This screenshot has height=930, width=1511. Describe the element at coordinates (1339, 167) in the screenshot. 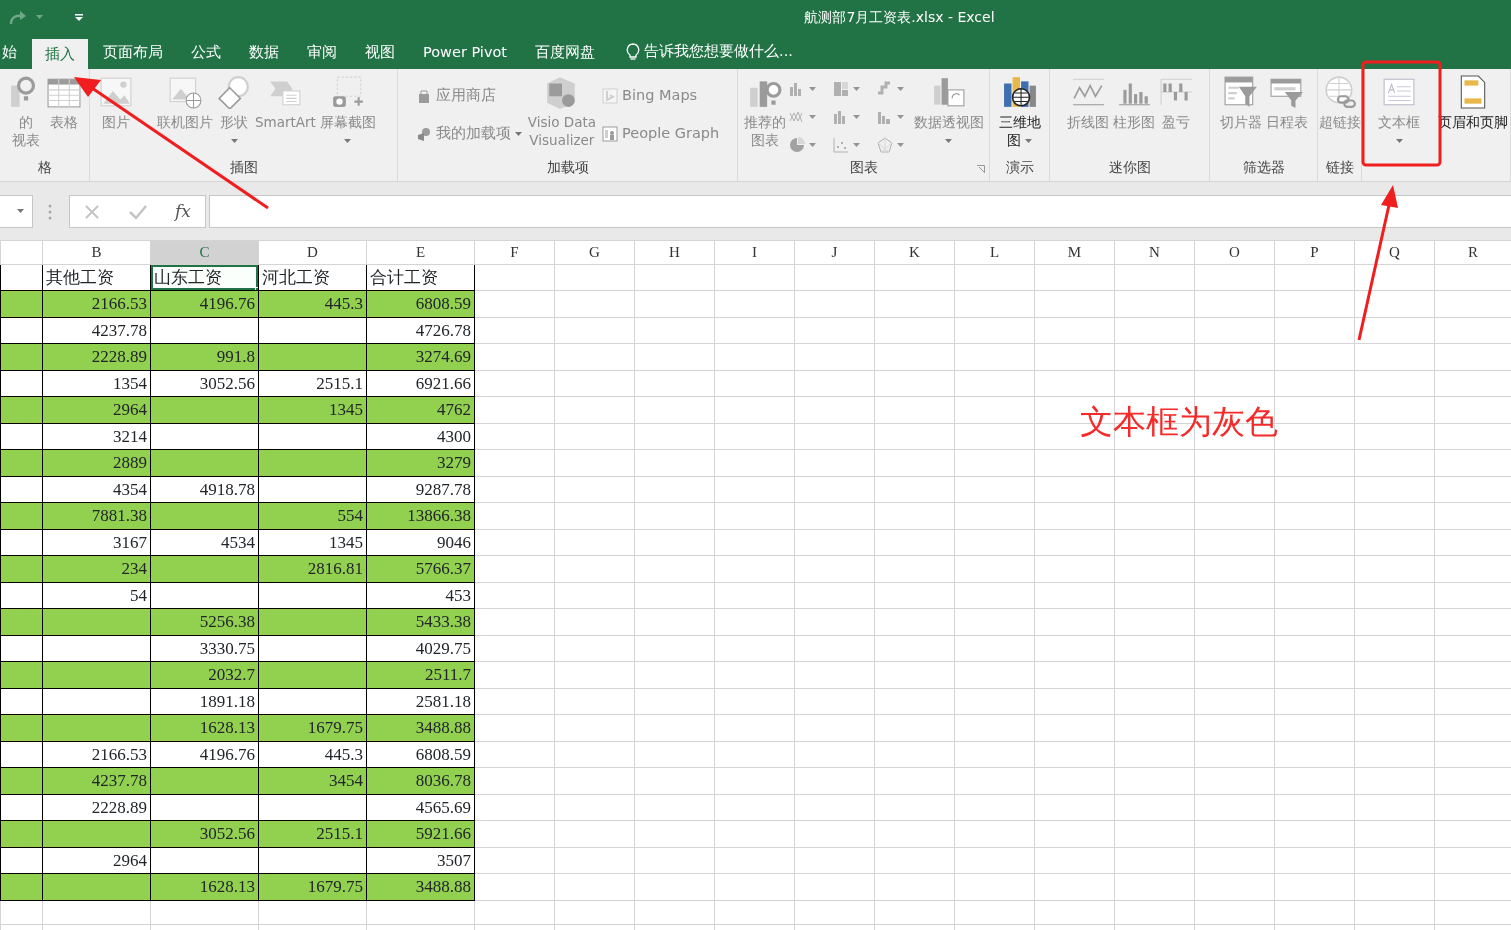

I see `group-label: 链接` at that location.